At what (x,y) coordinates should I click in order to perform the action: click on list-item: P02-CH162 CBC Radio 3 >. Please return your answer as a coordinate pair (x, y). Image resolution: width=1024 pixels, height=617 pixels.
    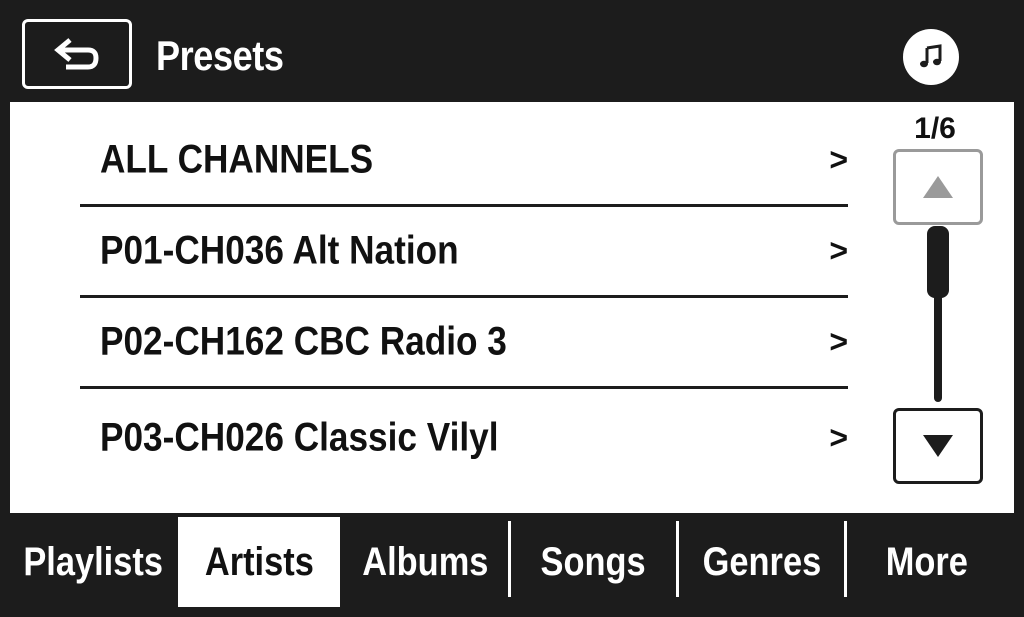
    Looking at the image, I should click on (464, 343).